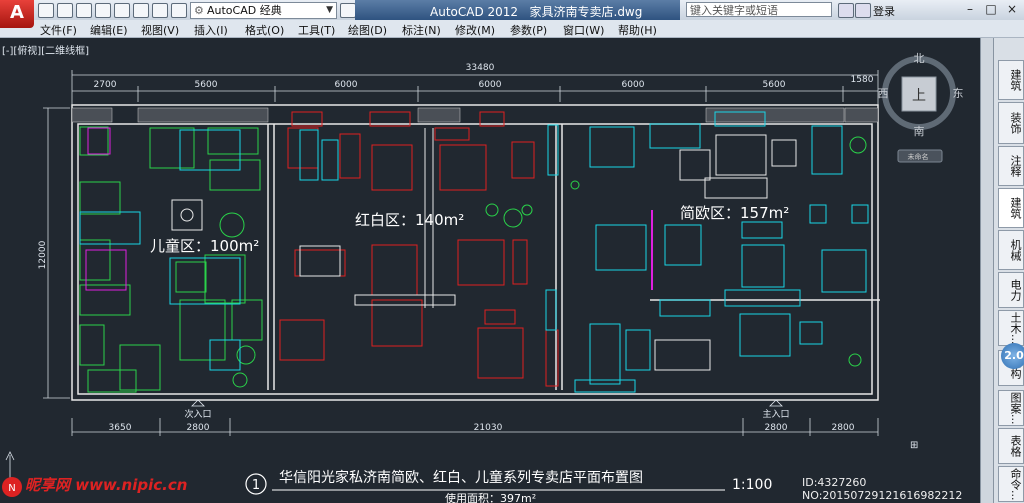 The height and width of the screenshot is (503, 1024). What do you see at coordinates (919, 96) in the screenshot?
I see `viewcube-top: 上` at bounding box center [919, 96].